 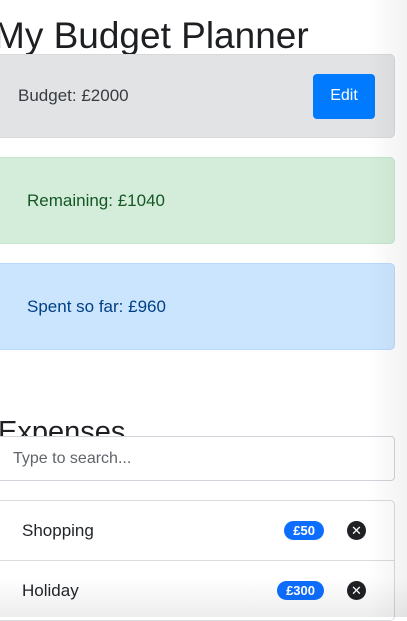 I want to click on expense-name: Holiday, so click(x=50, y=590).